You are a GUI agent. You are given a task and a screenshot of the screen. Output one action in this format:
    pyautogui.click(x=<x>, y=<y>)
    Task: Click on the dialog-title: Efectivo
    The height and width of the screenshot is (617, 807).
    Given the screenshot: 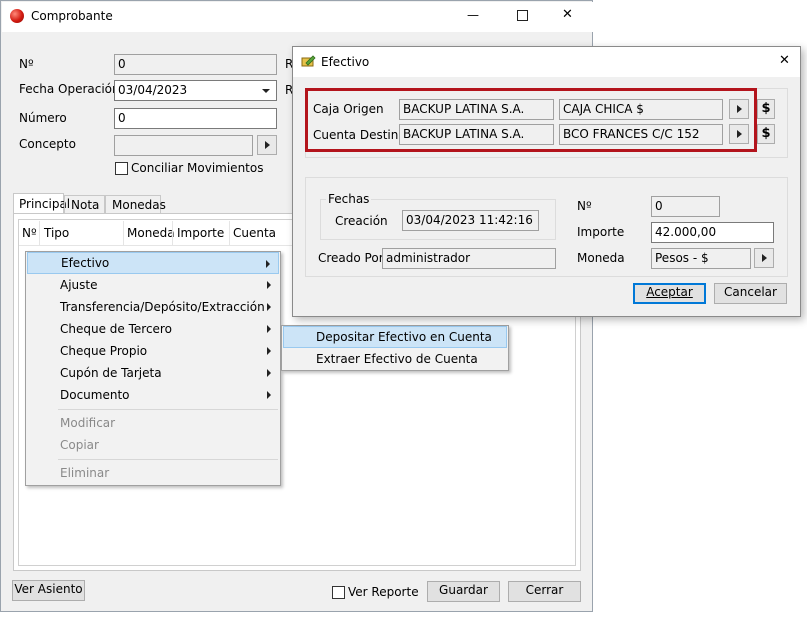 What is the action you would take?
    pyautogui.click(x=345, y=62)
    